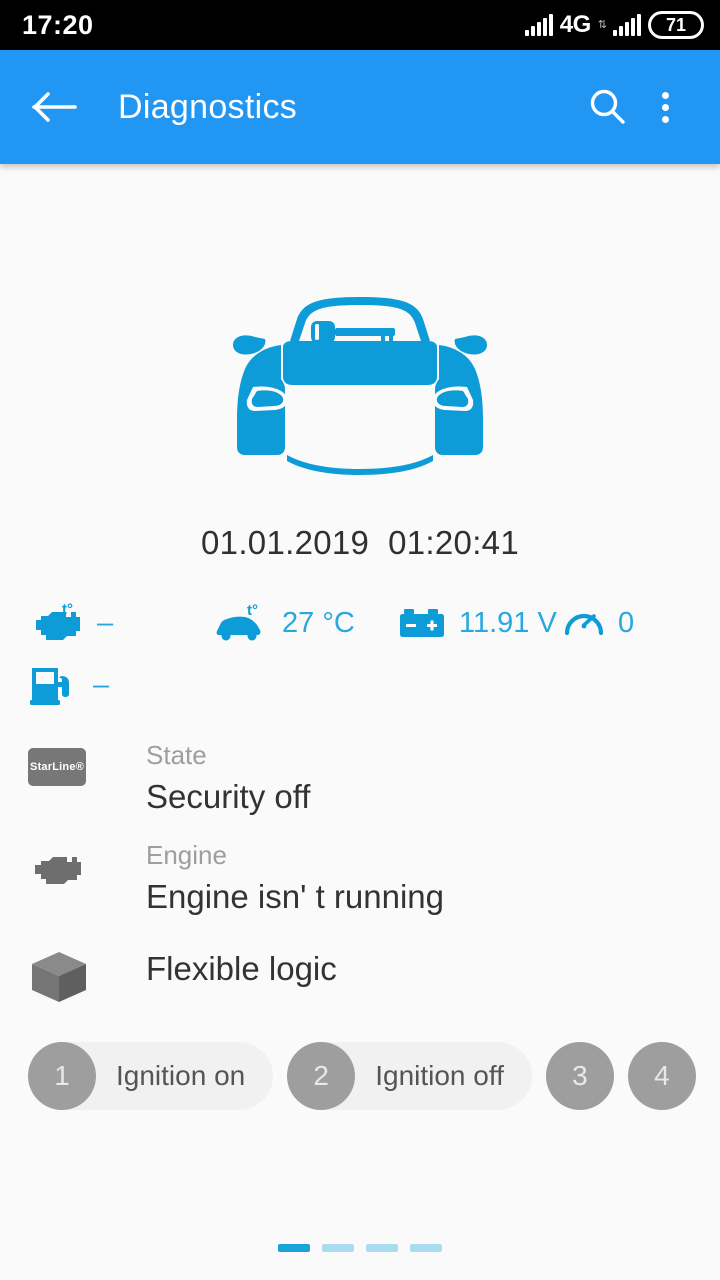 This screenshot has height=1280, width=720. Describe the element at coordinates (665, 107) in the screenshot. I see `overflow-menu-icon` at that location.